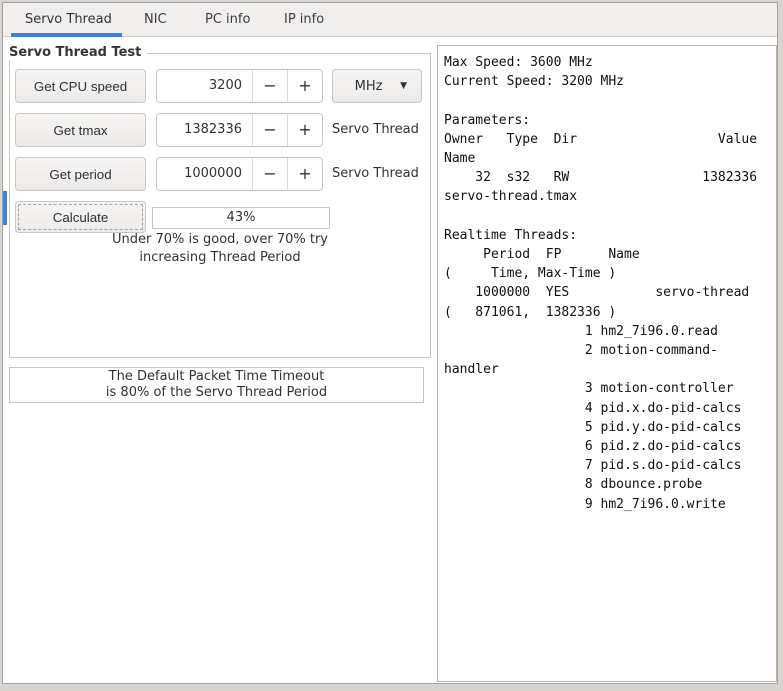  I want to click on unit-combobox-value: MHz, so click(368, 86).